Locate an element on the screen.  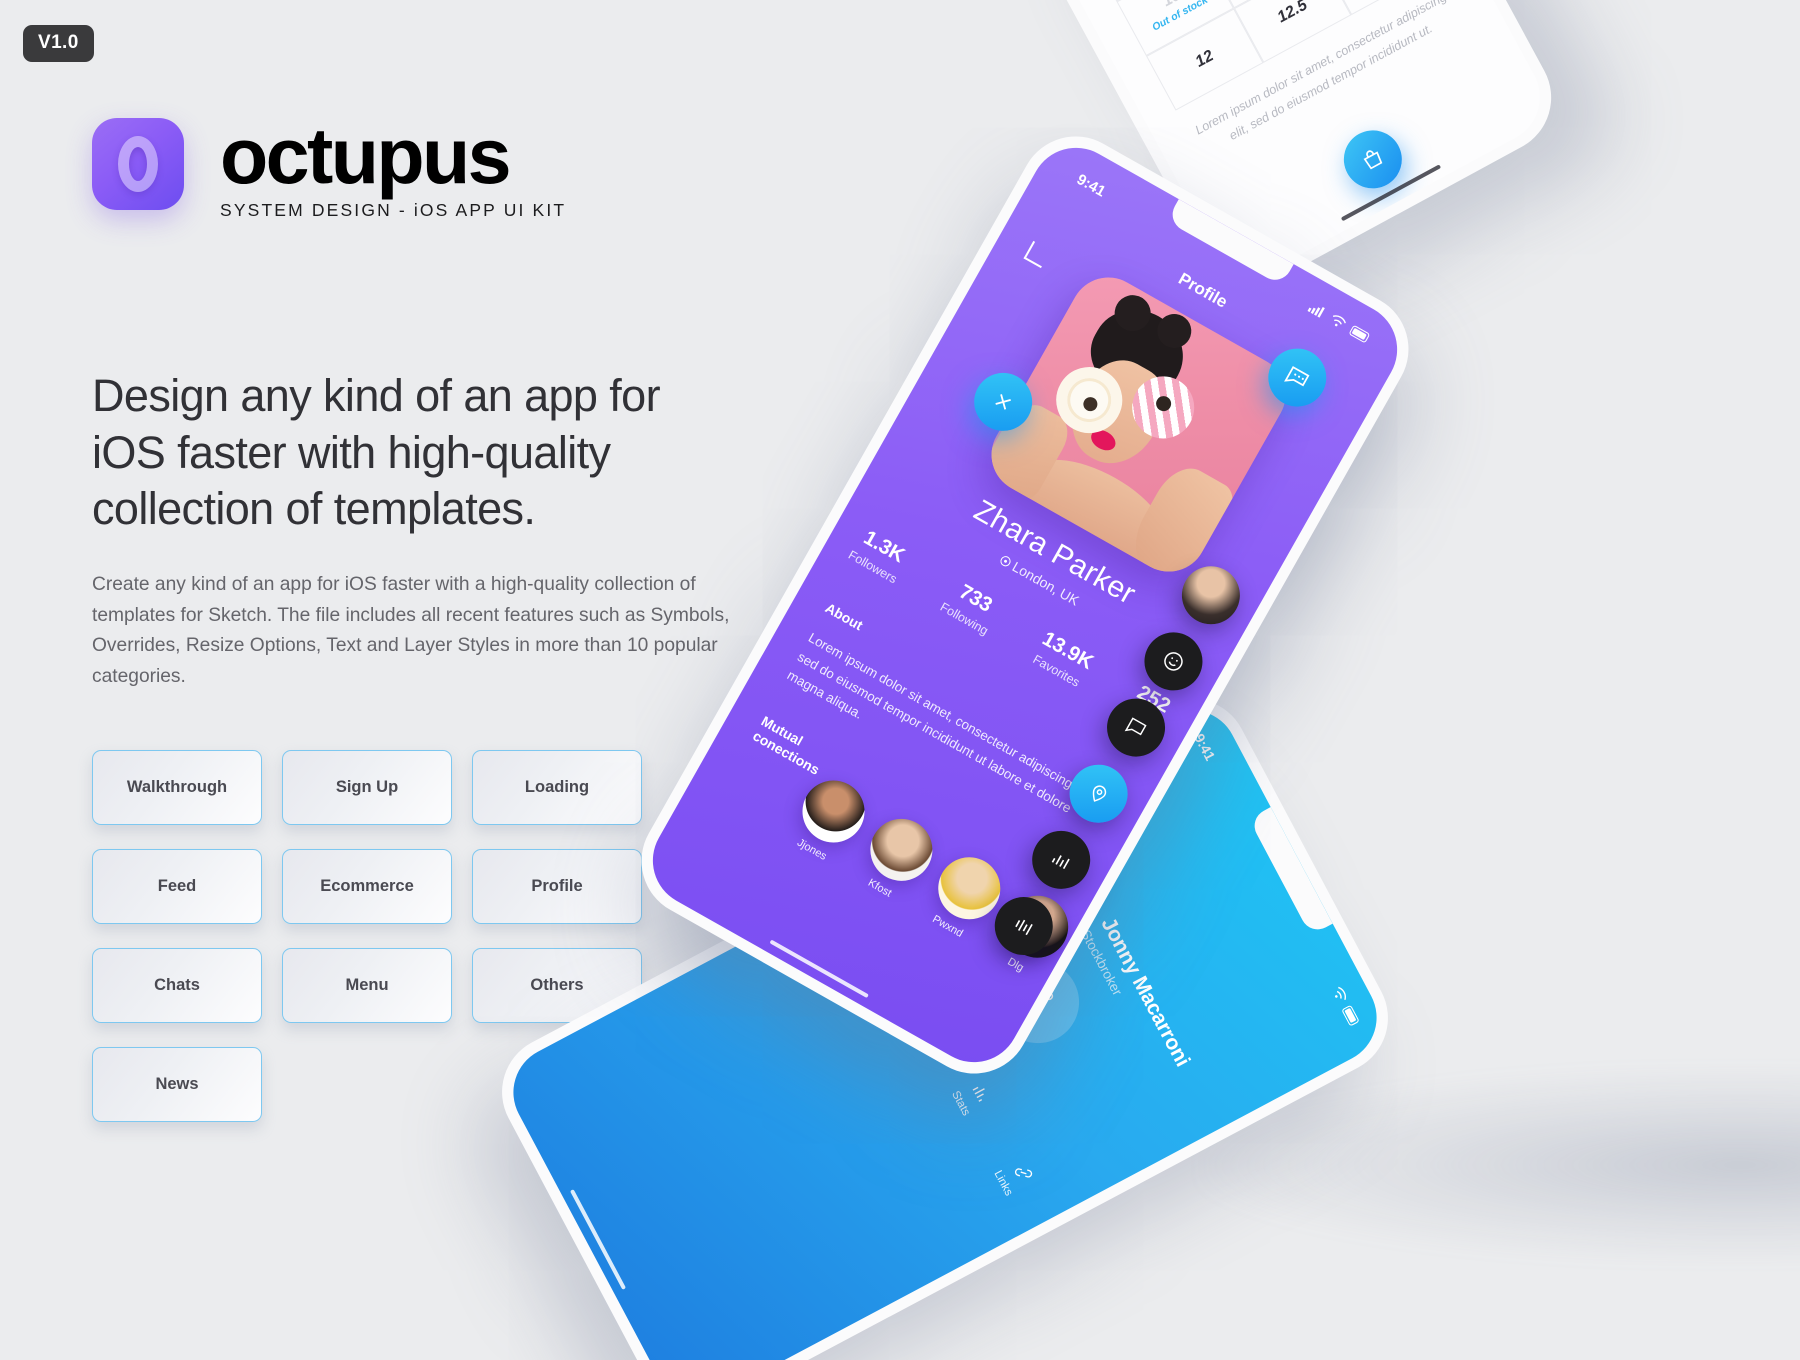
home-indicator is located at coordinates (598, 1239).